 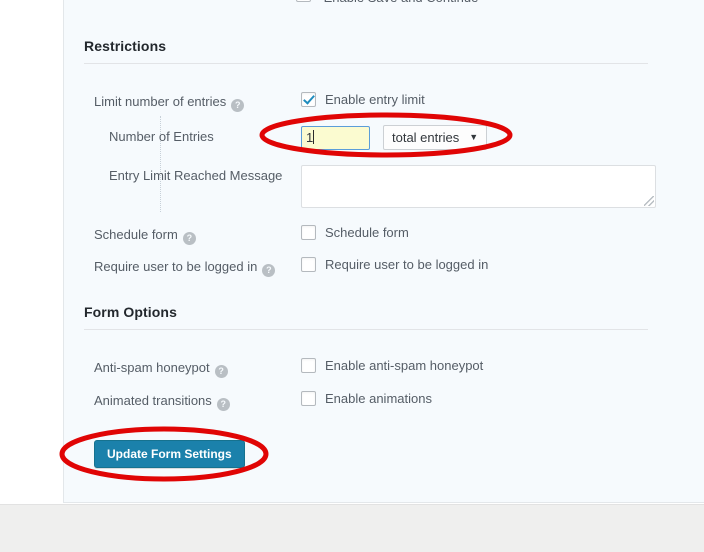 I want to click on row-schedule-form: Schedule form? Schedule form, so click(x=374, y=236).